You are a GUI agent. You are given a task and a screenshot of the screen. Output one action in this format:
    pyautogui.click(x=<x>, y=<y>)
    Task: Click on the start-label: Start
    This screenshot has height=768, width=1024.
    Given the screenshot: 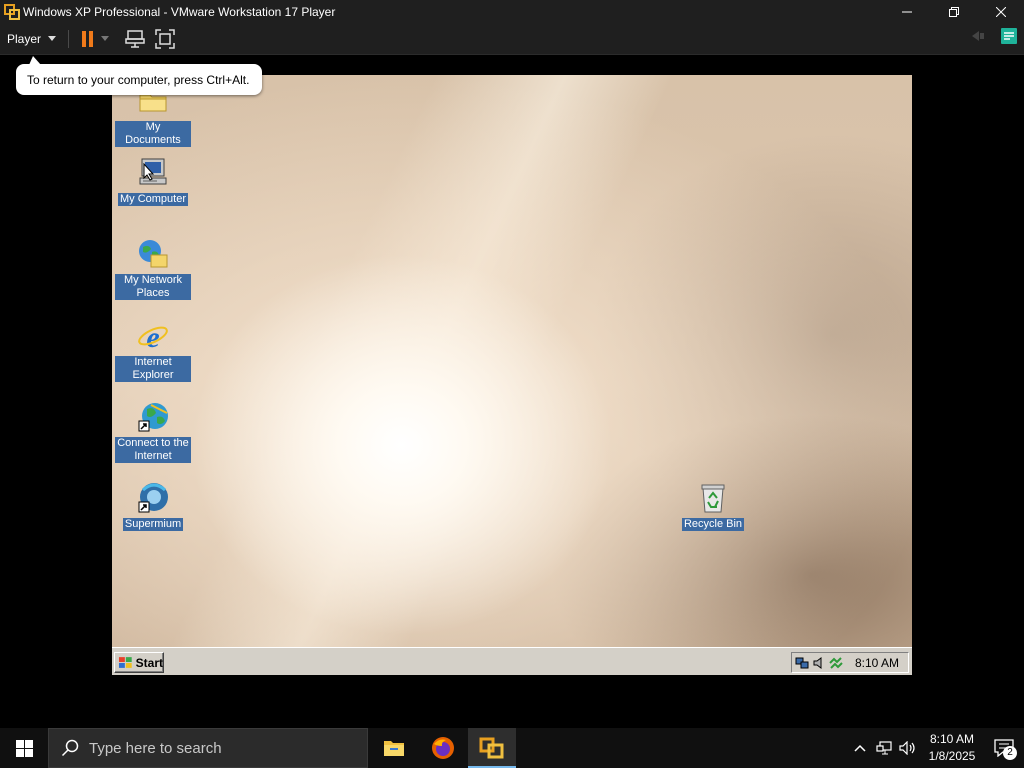 What is the action you would take?
    pyautogui.click(x=149, y=662)
    